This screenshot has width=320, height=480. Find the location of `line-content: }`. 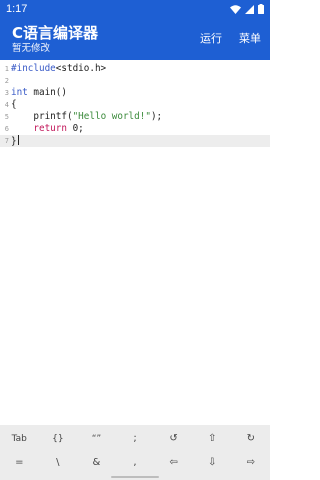

line-content: } is located at coordinates (15, 141).